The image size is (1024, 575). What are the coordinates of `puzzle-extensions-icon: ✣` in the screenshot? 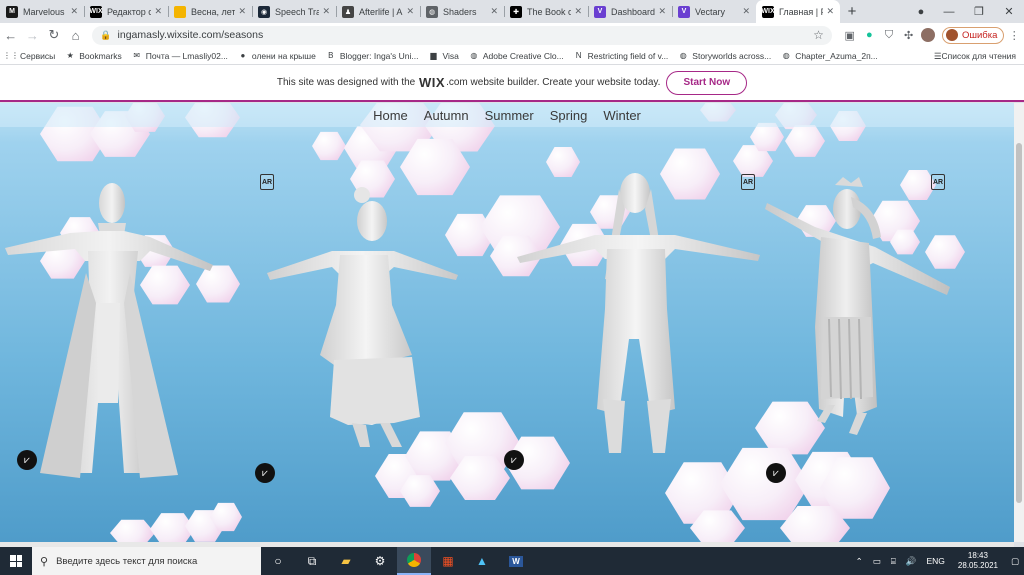 It's located at (909, 35).